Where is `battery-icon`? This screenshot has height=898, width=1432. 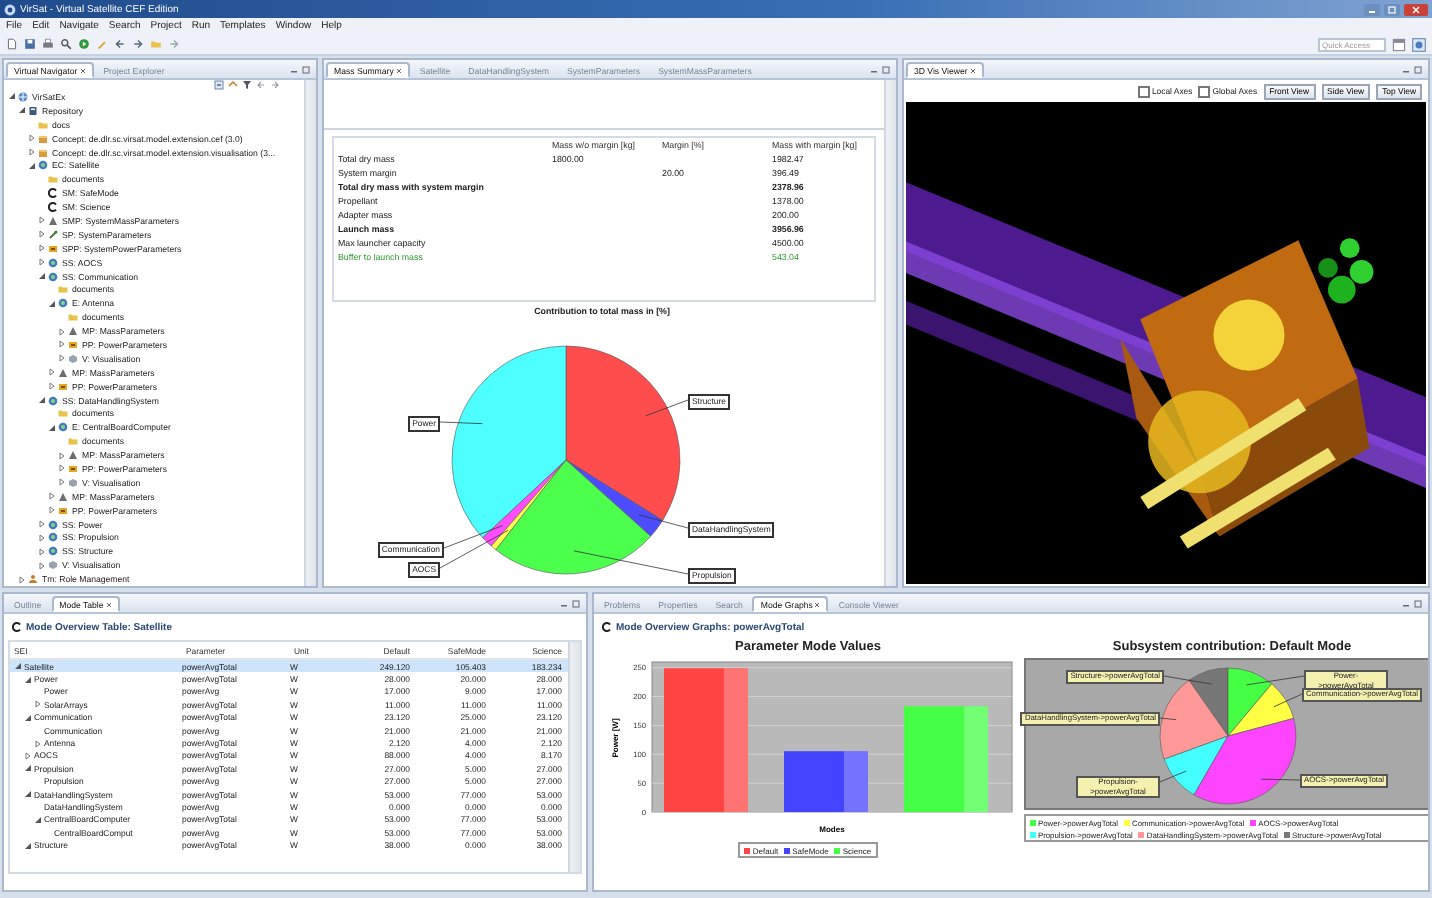 battery-icon is located at coordinates (73, 344).